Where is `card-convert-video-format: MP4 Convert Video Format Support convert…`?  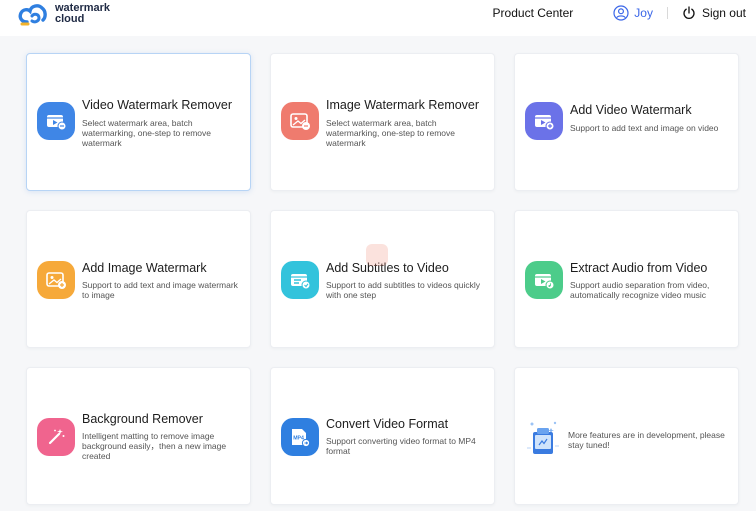 card-convert-video-format: MP4 Convert Video Format Support convert… is located at coordinates (382, 436).